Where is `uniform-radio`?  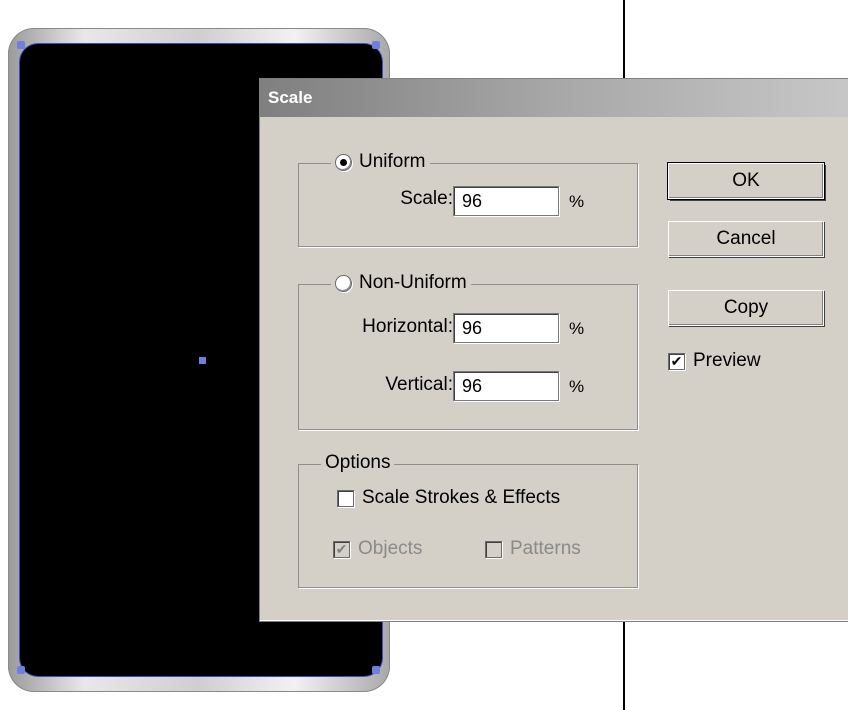
uniform-radio is located at coordinates (343, 162).